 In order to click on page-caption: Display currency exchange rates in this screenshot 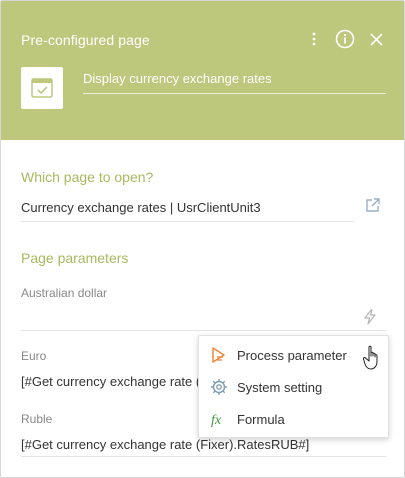, I will do `click(177, 78)`.